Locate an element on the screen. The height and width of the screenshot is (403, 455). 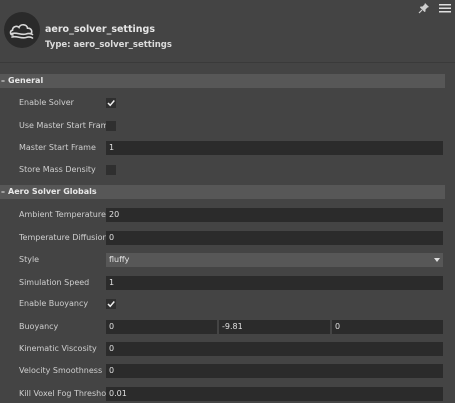
temperature-diffusion-field: 0 is located at coordinates (274, 238).